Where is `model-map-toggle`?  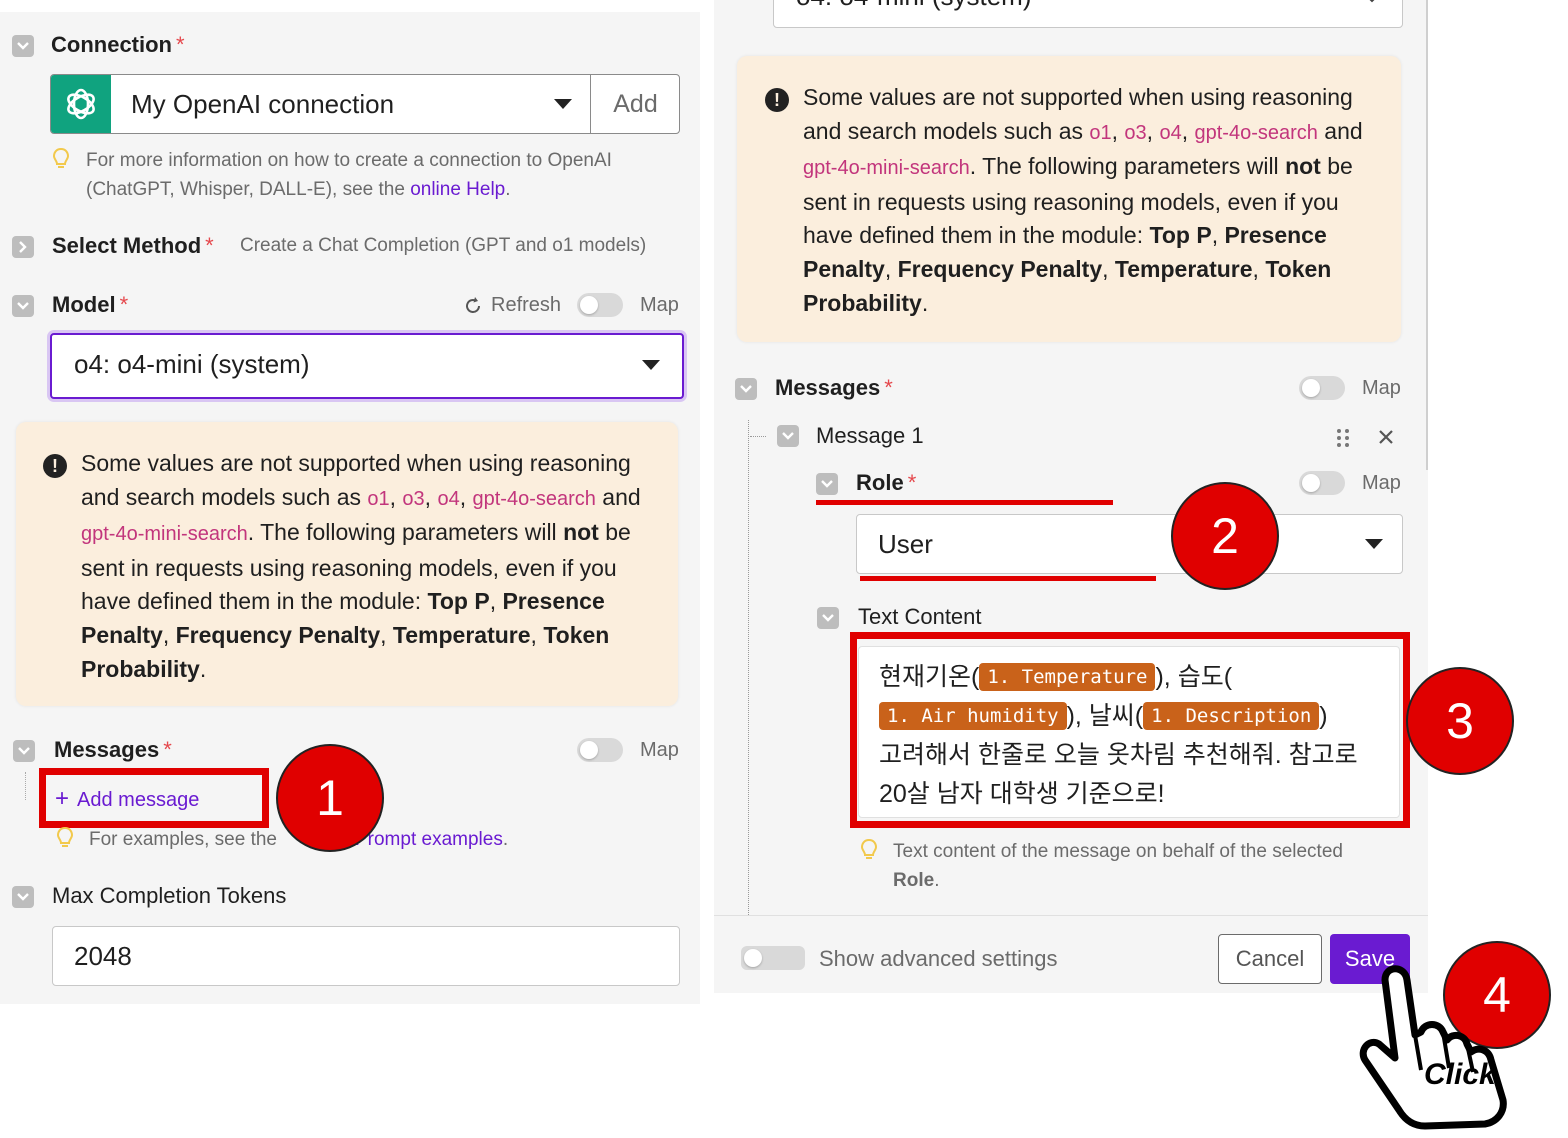
model-map-toggle is located at coordinates (600, 305).